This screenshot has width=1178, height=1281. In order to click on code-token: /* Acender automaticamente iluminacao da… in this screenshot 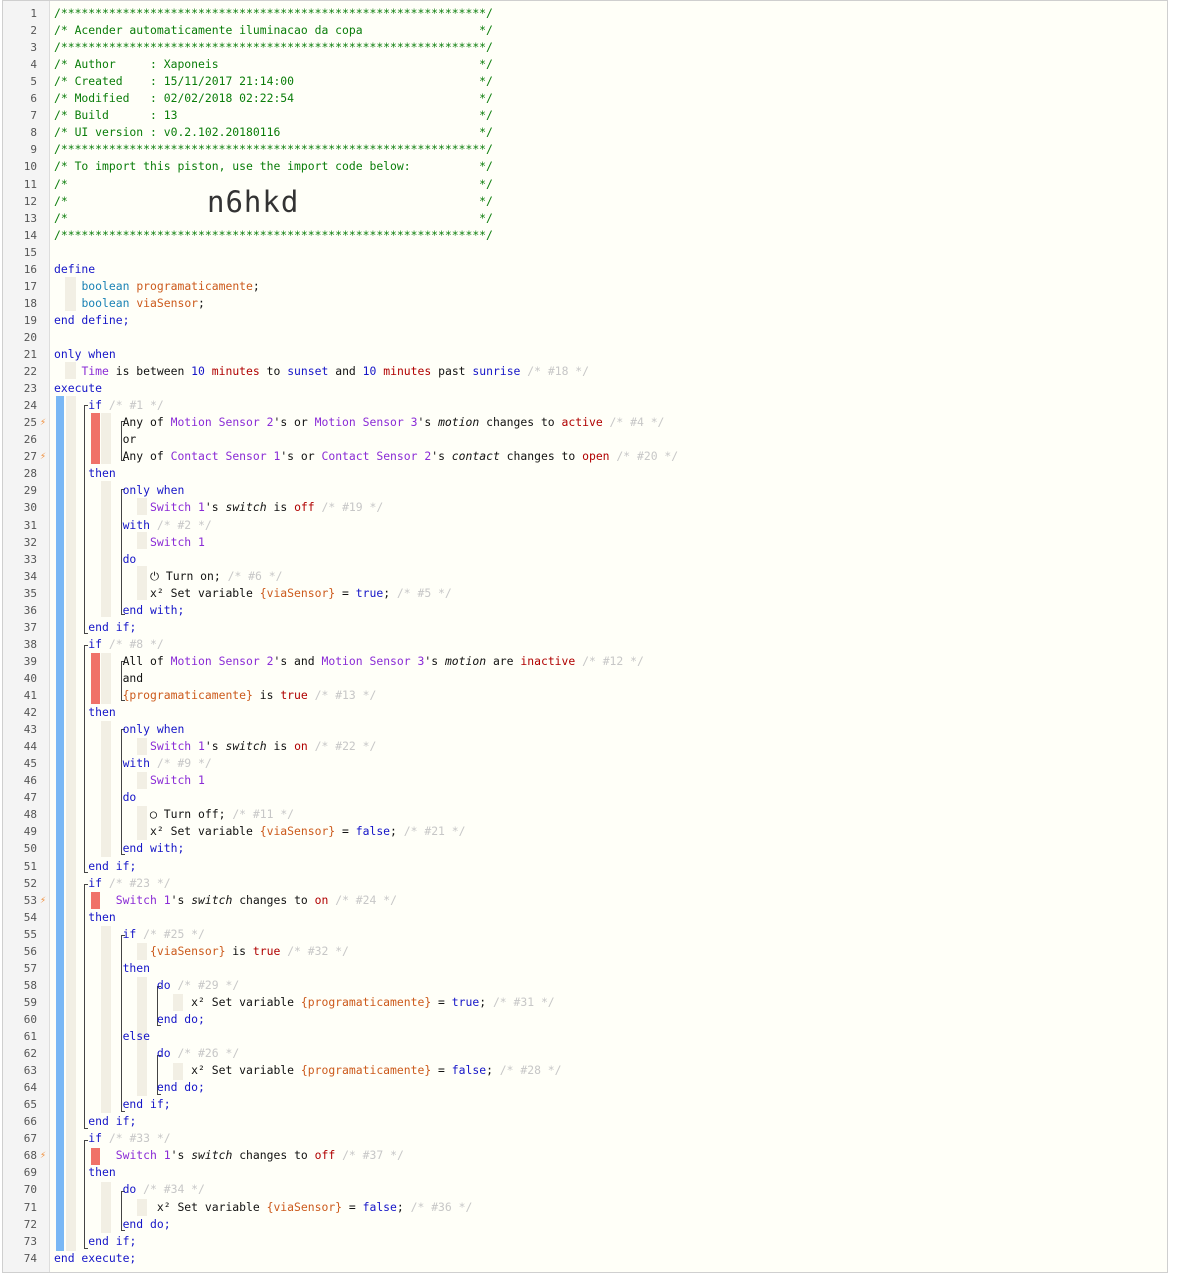, I will do `click(273, 30)`.